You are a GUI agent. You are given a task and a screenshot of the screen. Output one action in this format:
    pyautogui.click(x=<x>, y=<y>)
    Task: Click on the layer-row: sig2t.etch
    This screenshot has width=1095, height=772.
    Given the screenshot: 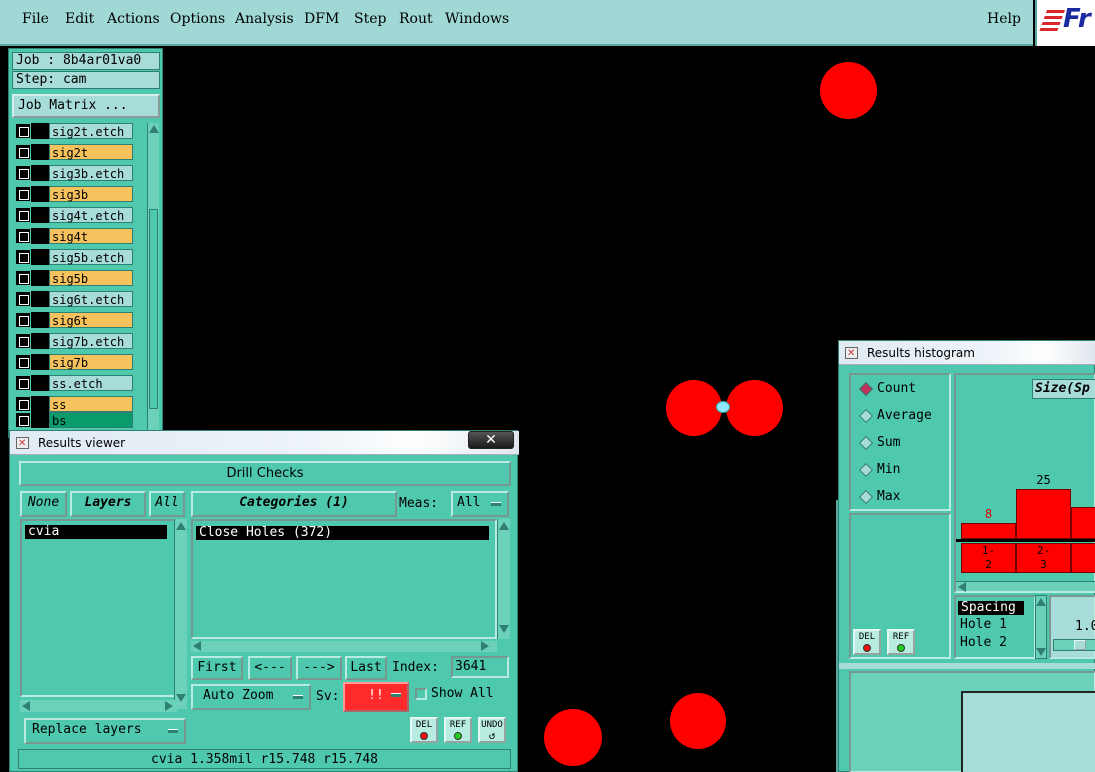 What is the action you would take?
    pyautogui.click(x=74, y=131)
    